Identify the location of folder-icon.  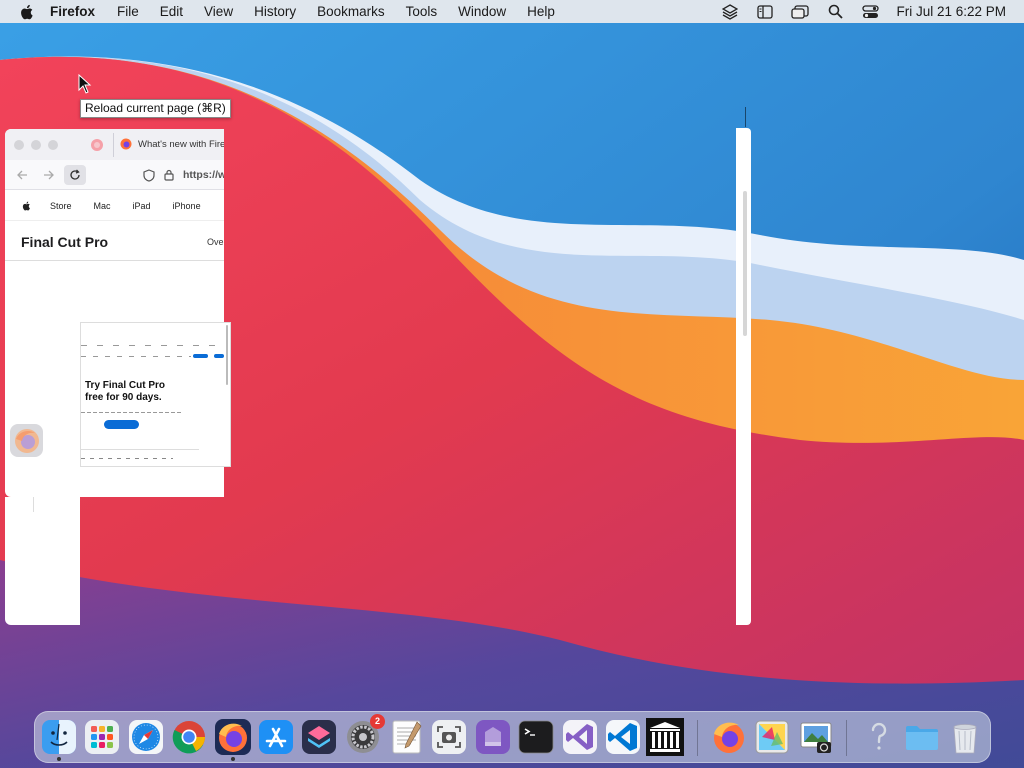
(922, 738).